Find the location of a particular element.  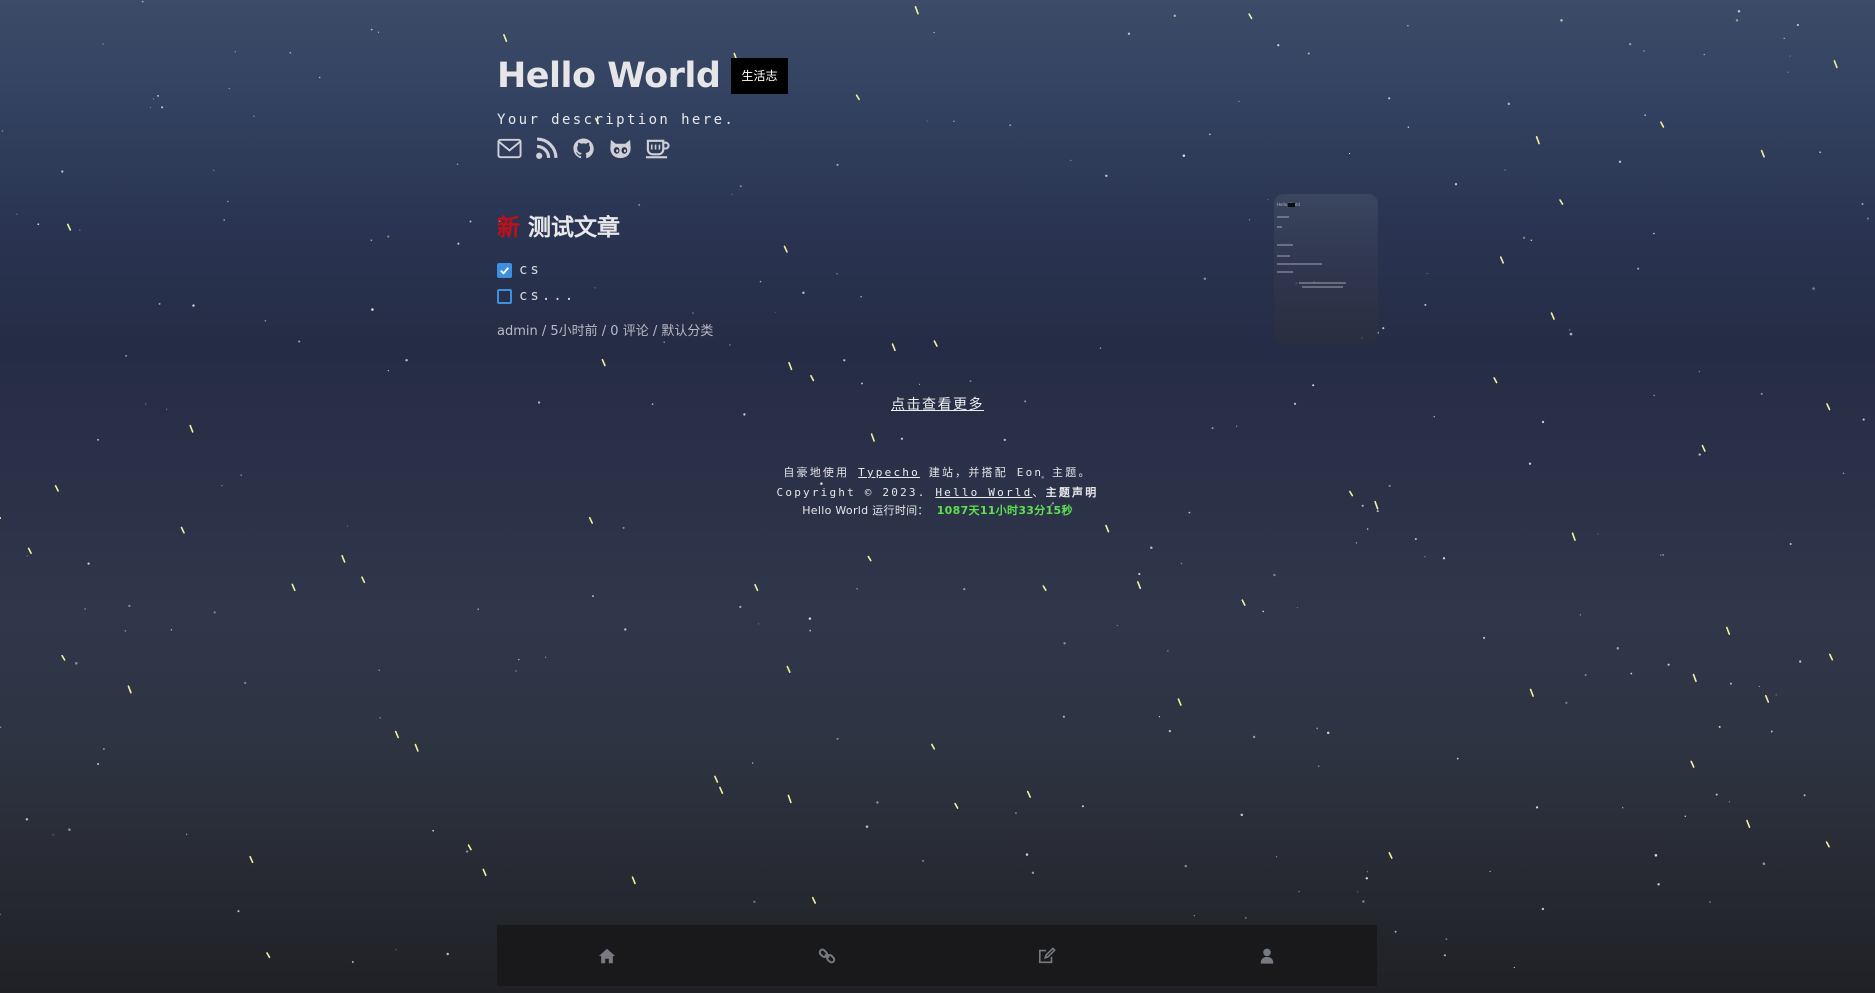

post-meta: admin / 5小时前 / 0 评论 / 默认分类 is located at coordinates (605, 331).